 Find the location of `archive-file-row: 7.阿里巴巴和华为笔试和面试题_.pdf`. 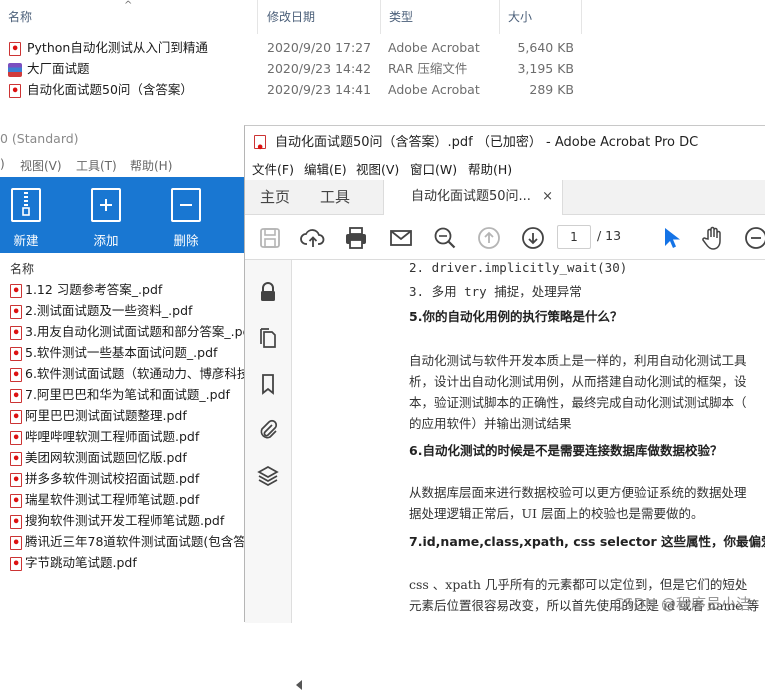

archive-file-row: 7.阿里巴巴和华为笔试和面试题_.pdf is located at coordinates (120, 394).